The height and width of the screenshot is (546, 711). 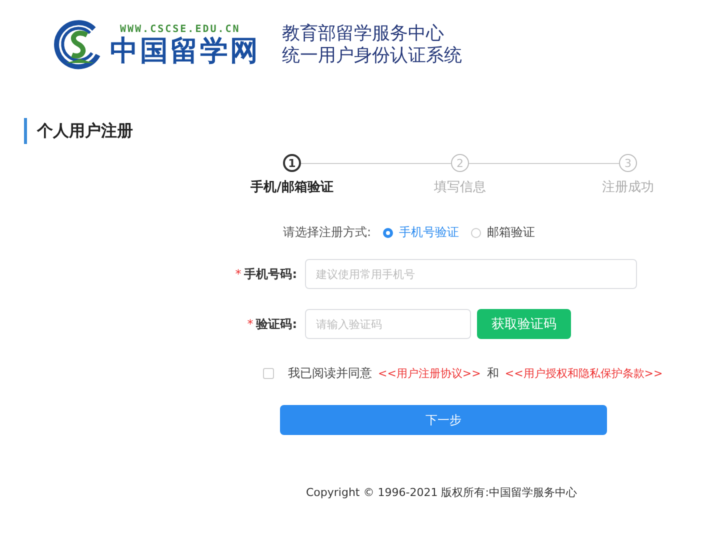 What do you see at coordinates (268, 373) in the screenshot?
I see `agree-checkbox` at bounding box center [268, 373].